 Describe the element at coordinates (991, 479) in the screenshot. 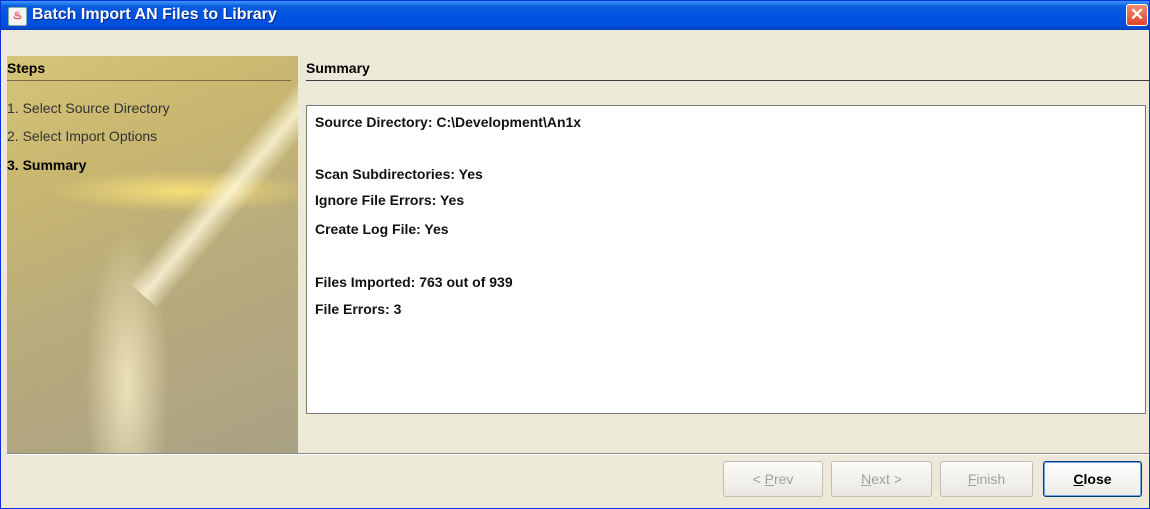

I see `finish-label-suffix: inish` at that location.